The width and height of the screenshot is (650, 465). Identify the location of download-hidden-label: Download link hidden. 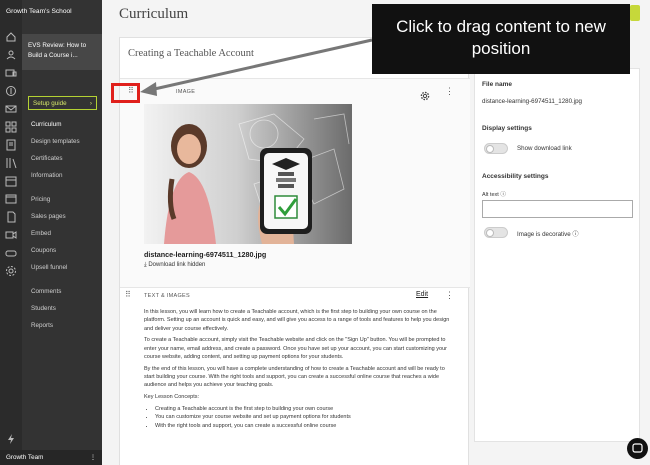
(177, 265).